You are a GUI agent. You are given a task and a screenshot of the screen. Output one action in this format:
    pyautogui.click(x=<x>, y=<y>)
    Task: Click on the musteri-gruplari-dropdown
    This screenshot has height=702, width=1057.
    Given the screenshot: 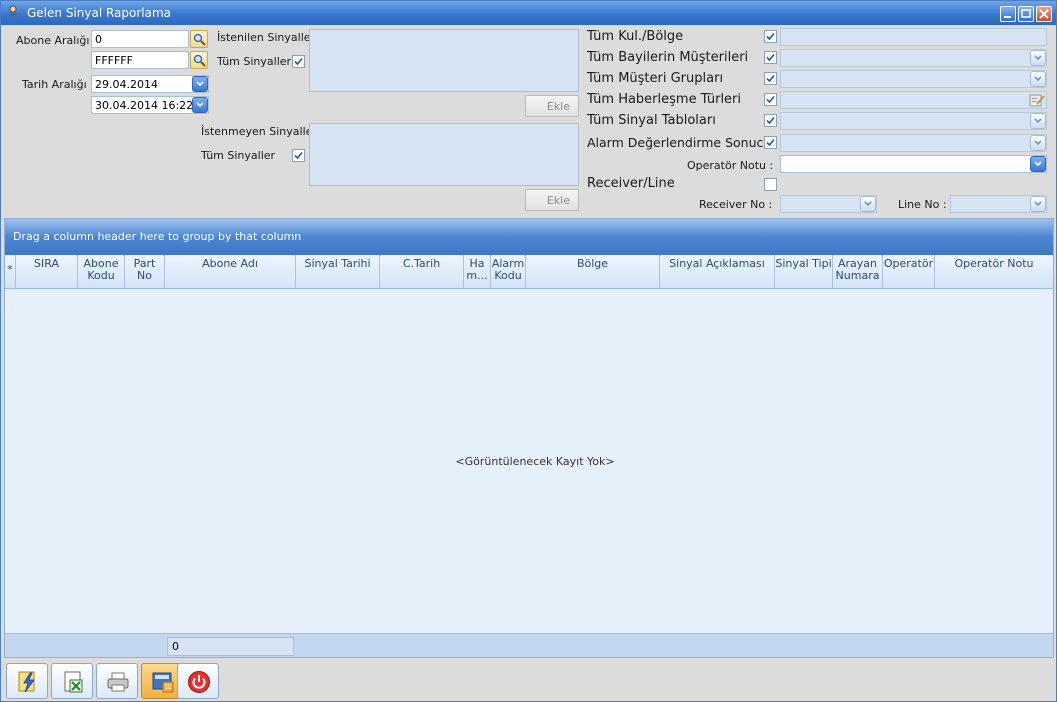 What is the action you would take?
    pyautogui.click(x=913, y=79)
    